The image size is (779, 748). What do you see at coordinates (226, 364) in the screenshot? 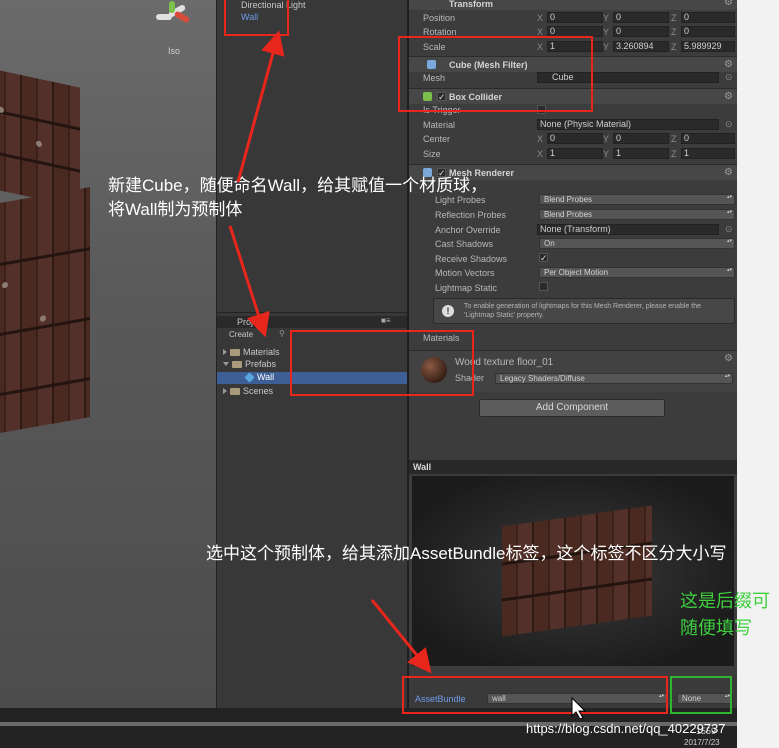
I see `collapse-arrow-icon` at bounding box center [226, 364].